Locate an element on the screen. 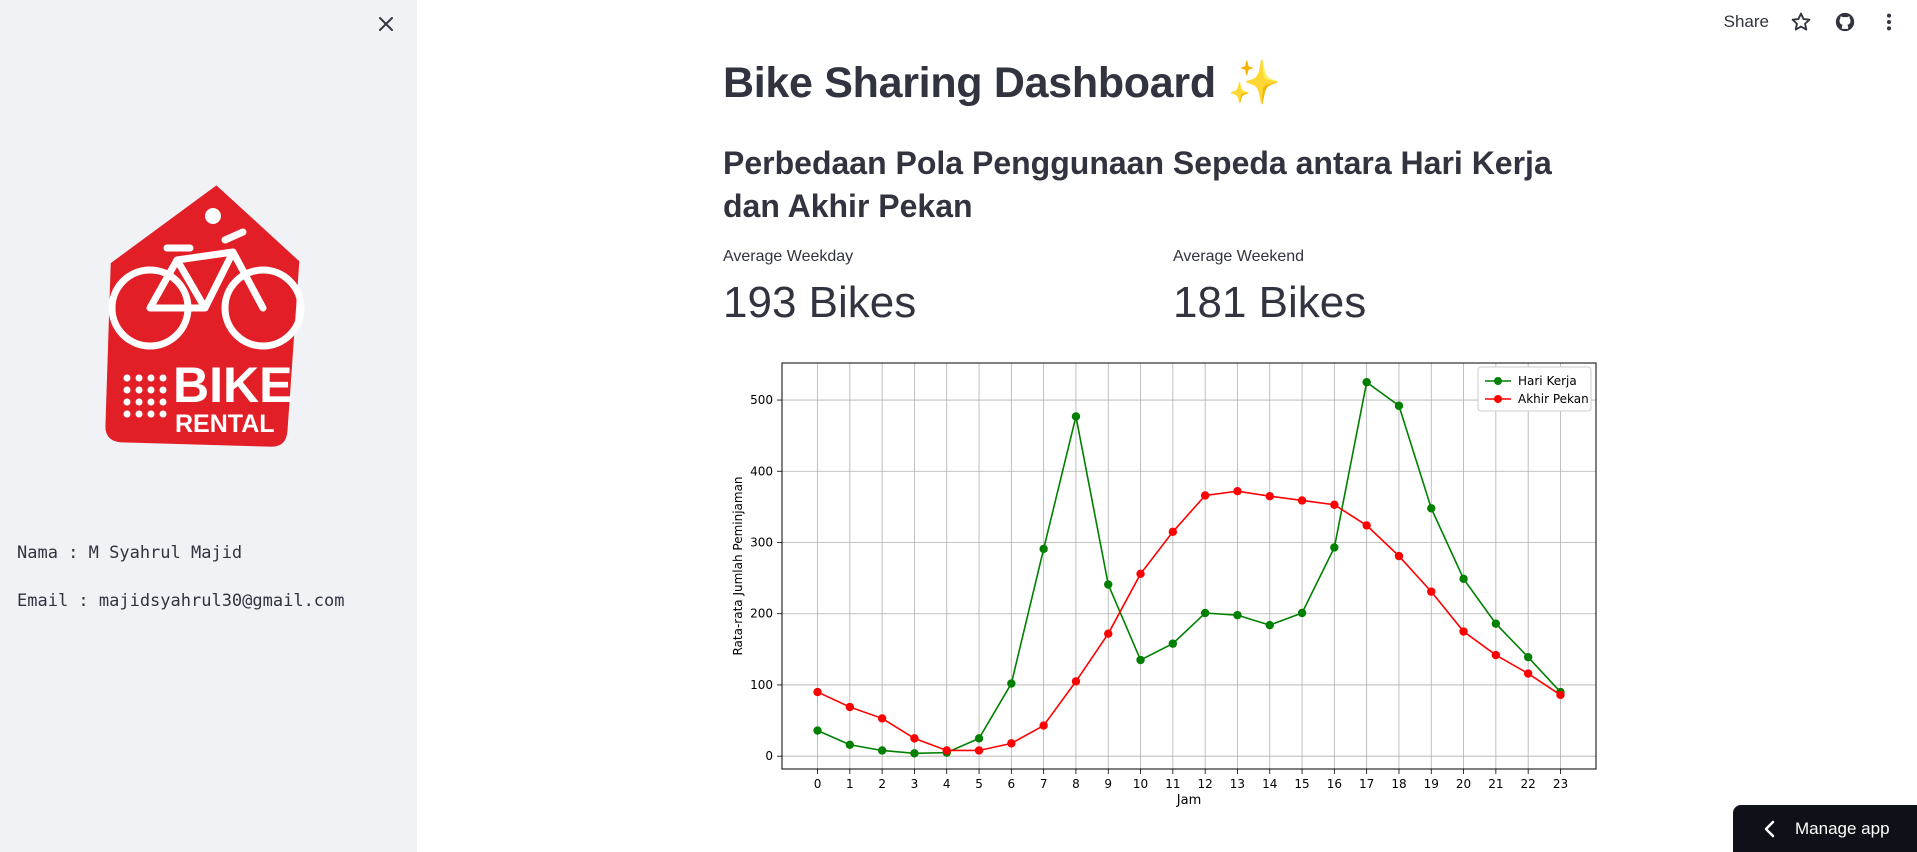 Image resolution: width=1917 pixels, height=852 pixels. legend-label: Hari Kerja is located at coordinates (1547, 381).